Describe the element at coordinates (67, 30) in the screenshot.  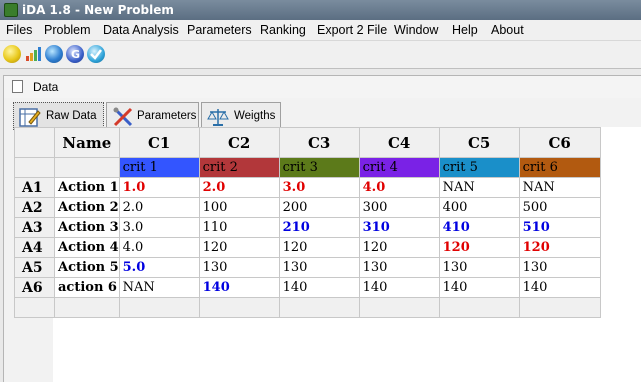
I see `menu-problem: Problem` at that location.